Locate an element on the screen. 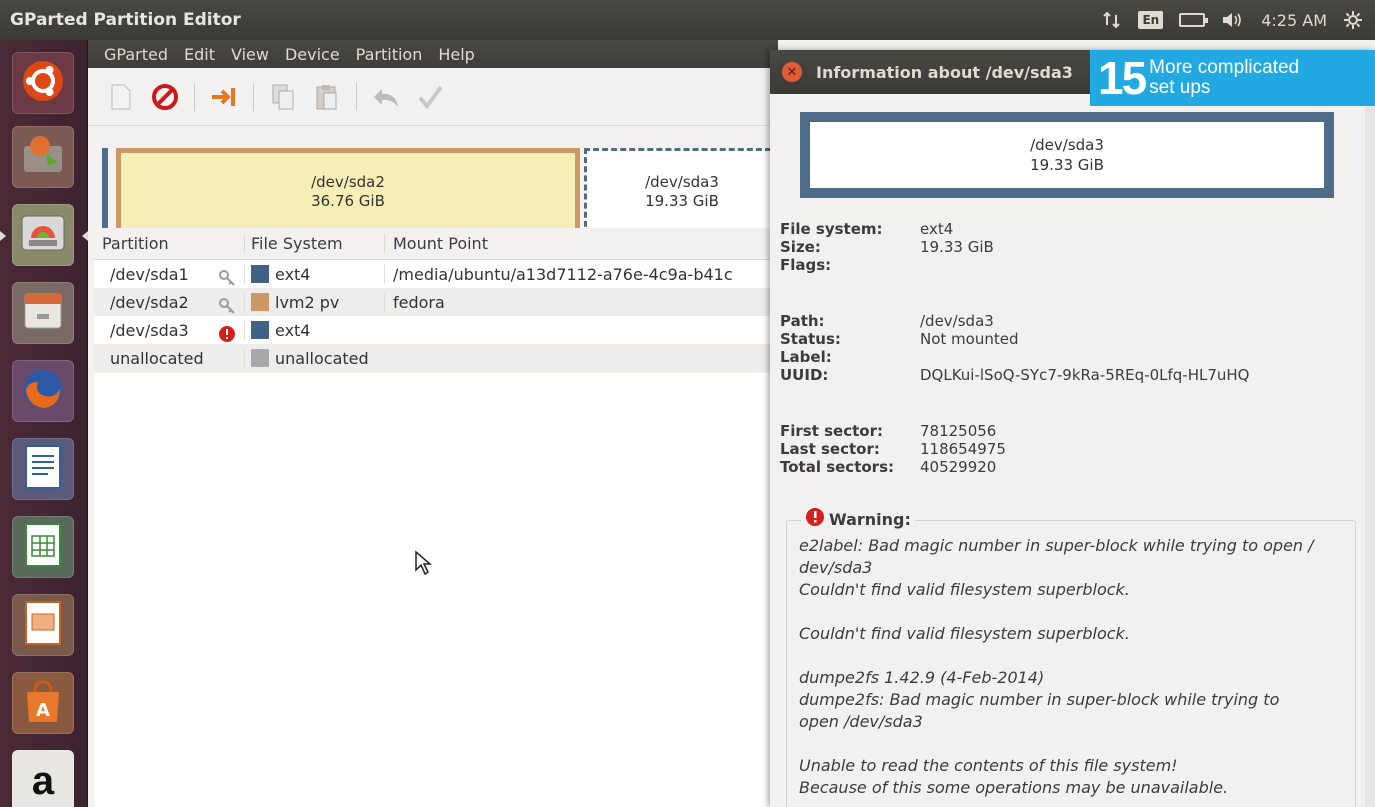 The width and height of the screenshot is (1375, 807). table-header: Partition File System Mount Point is located at coordinates (436, 244).